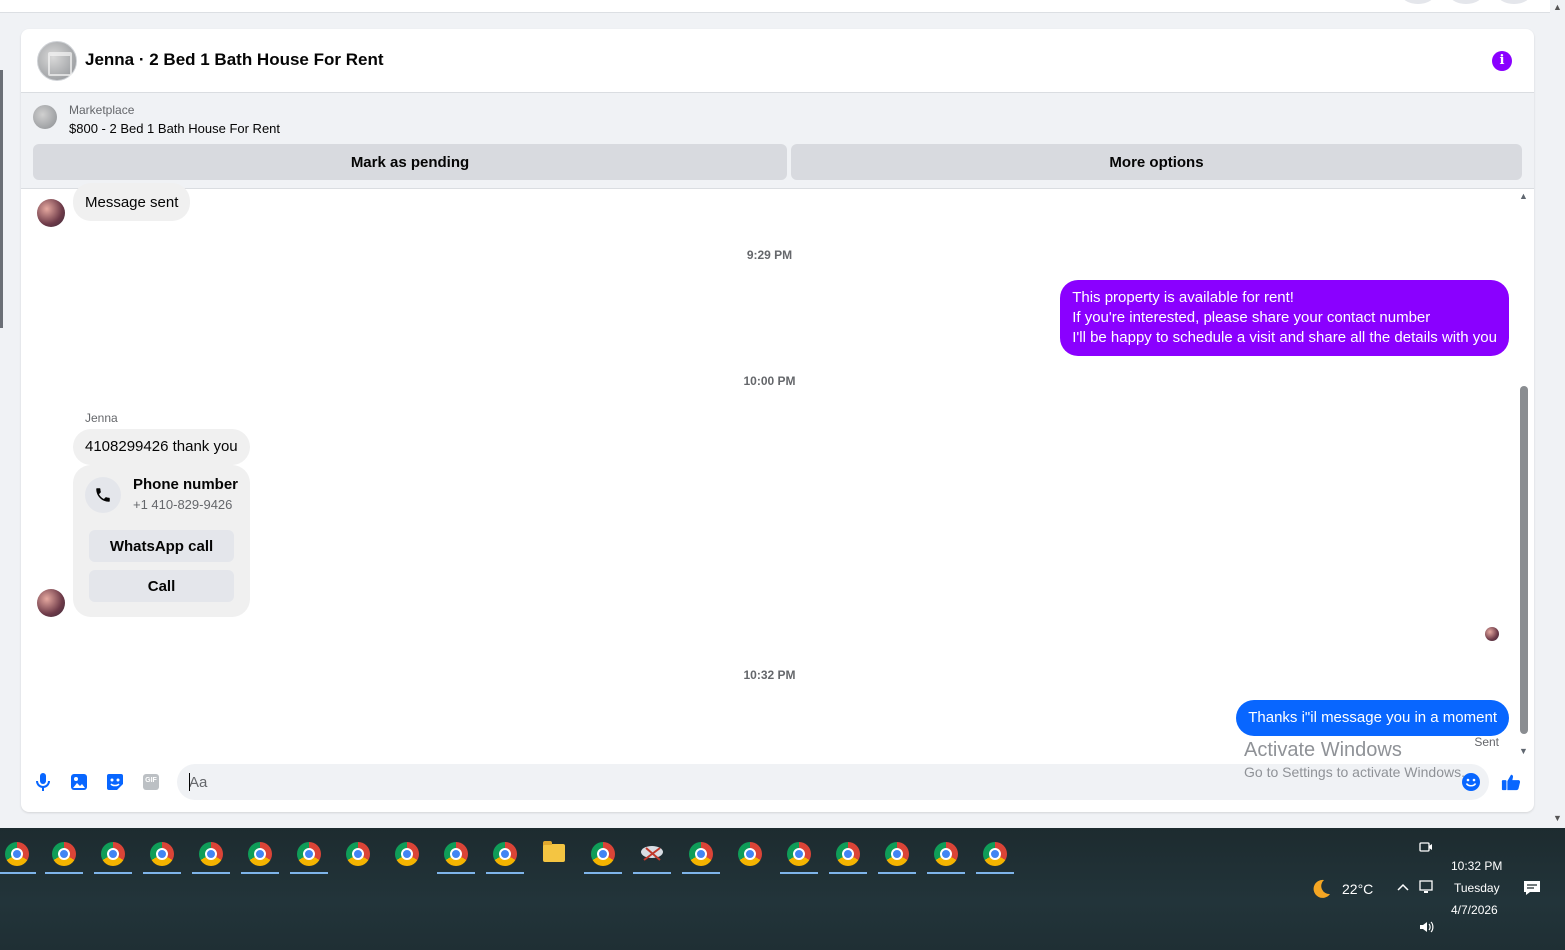 This screenshot has height=950, width=1565. Describe the element at coordinates (1476, 866) in the screenshot. I see `clock-time: 10:32 PM` at that location.